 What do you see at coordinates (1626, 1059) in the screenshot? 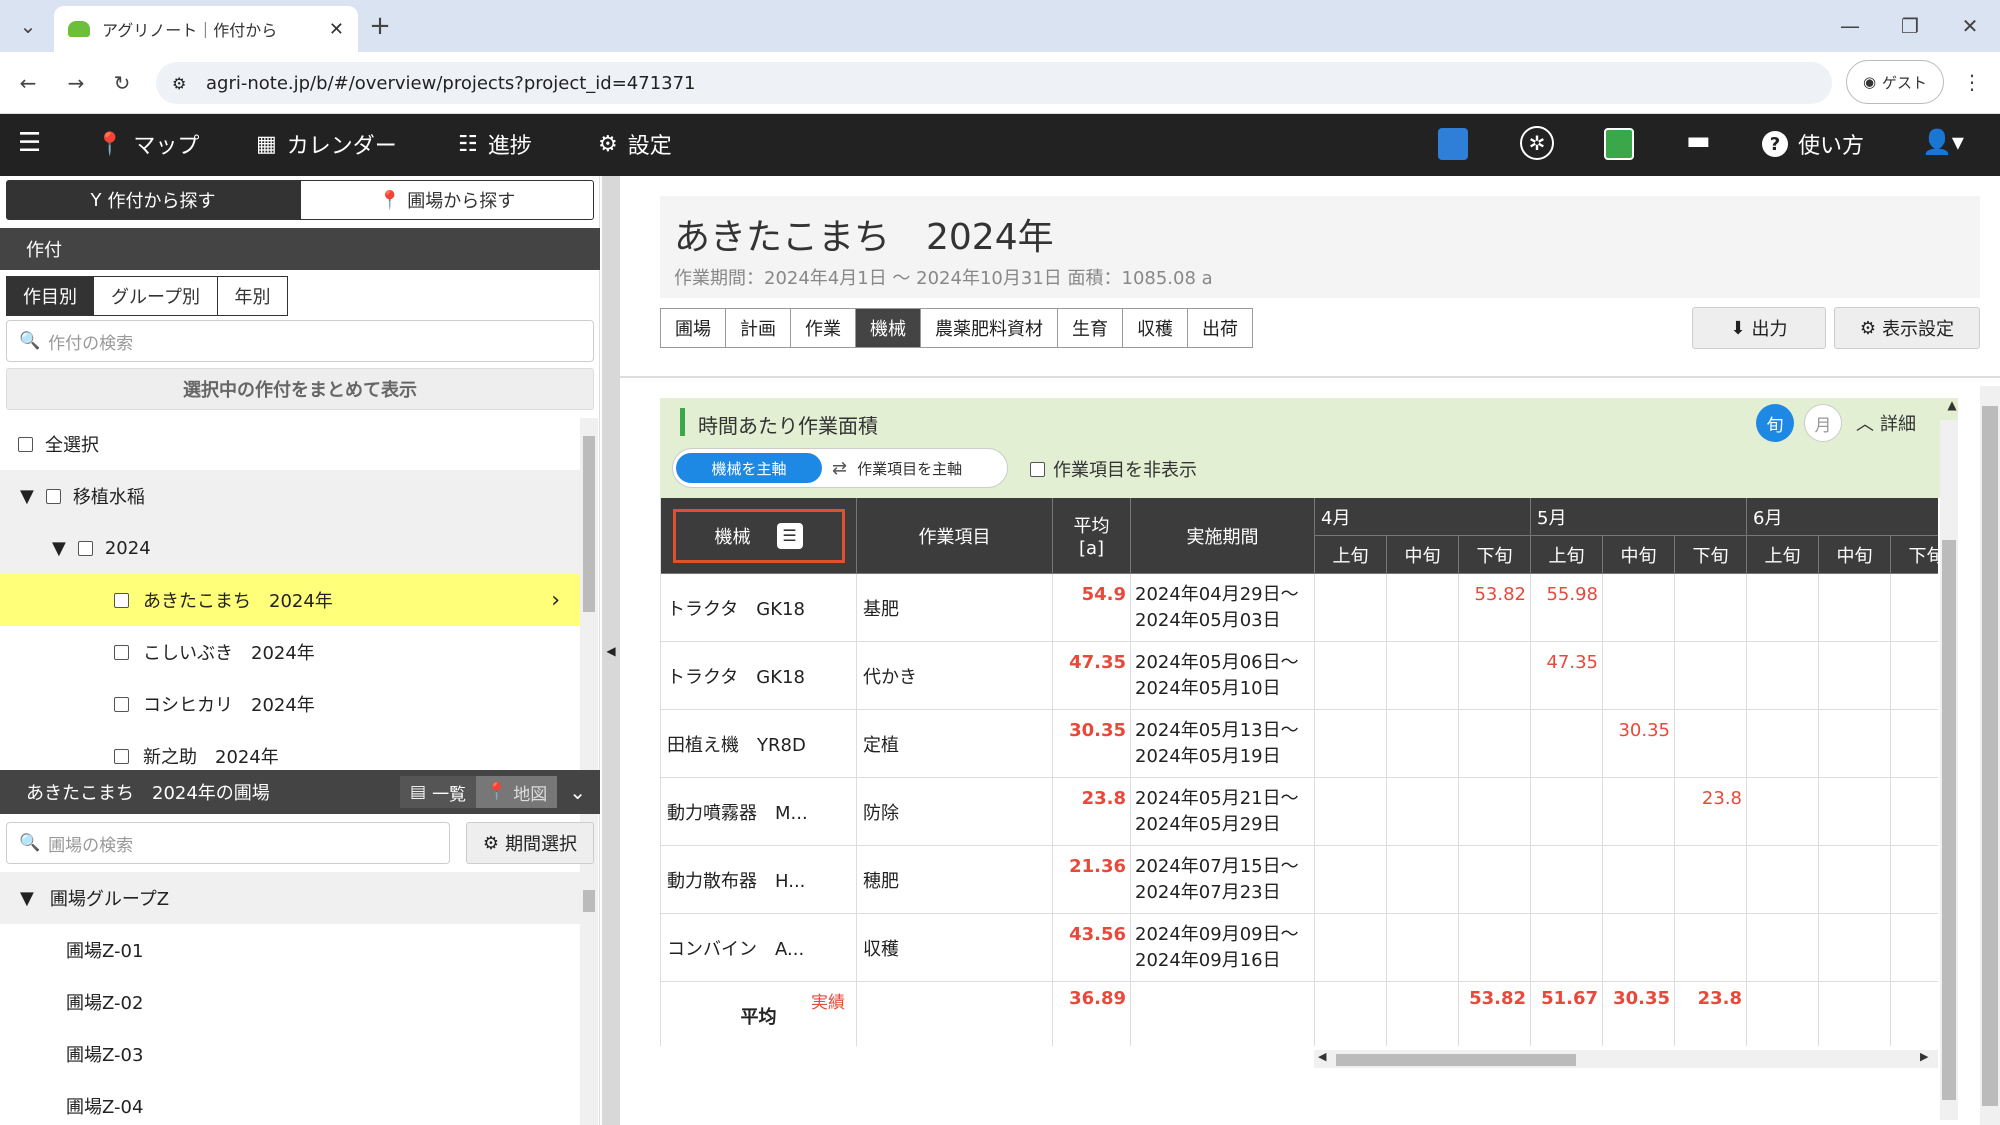
I see `table-h-scrollbar-track: ◀ ▶` at bounding box center [1626, 1059].